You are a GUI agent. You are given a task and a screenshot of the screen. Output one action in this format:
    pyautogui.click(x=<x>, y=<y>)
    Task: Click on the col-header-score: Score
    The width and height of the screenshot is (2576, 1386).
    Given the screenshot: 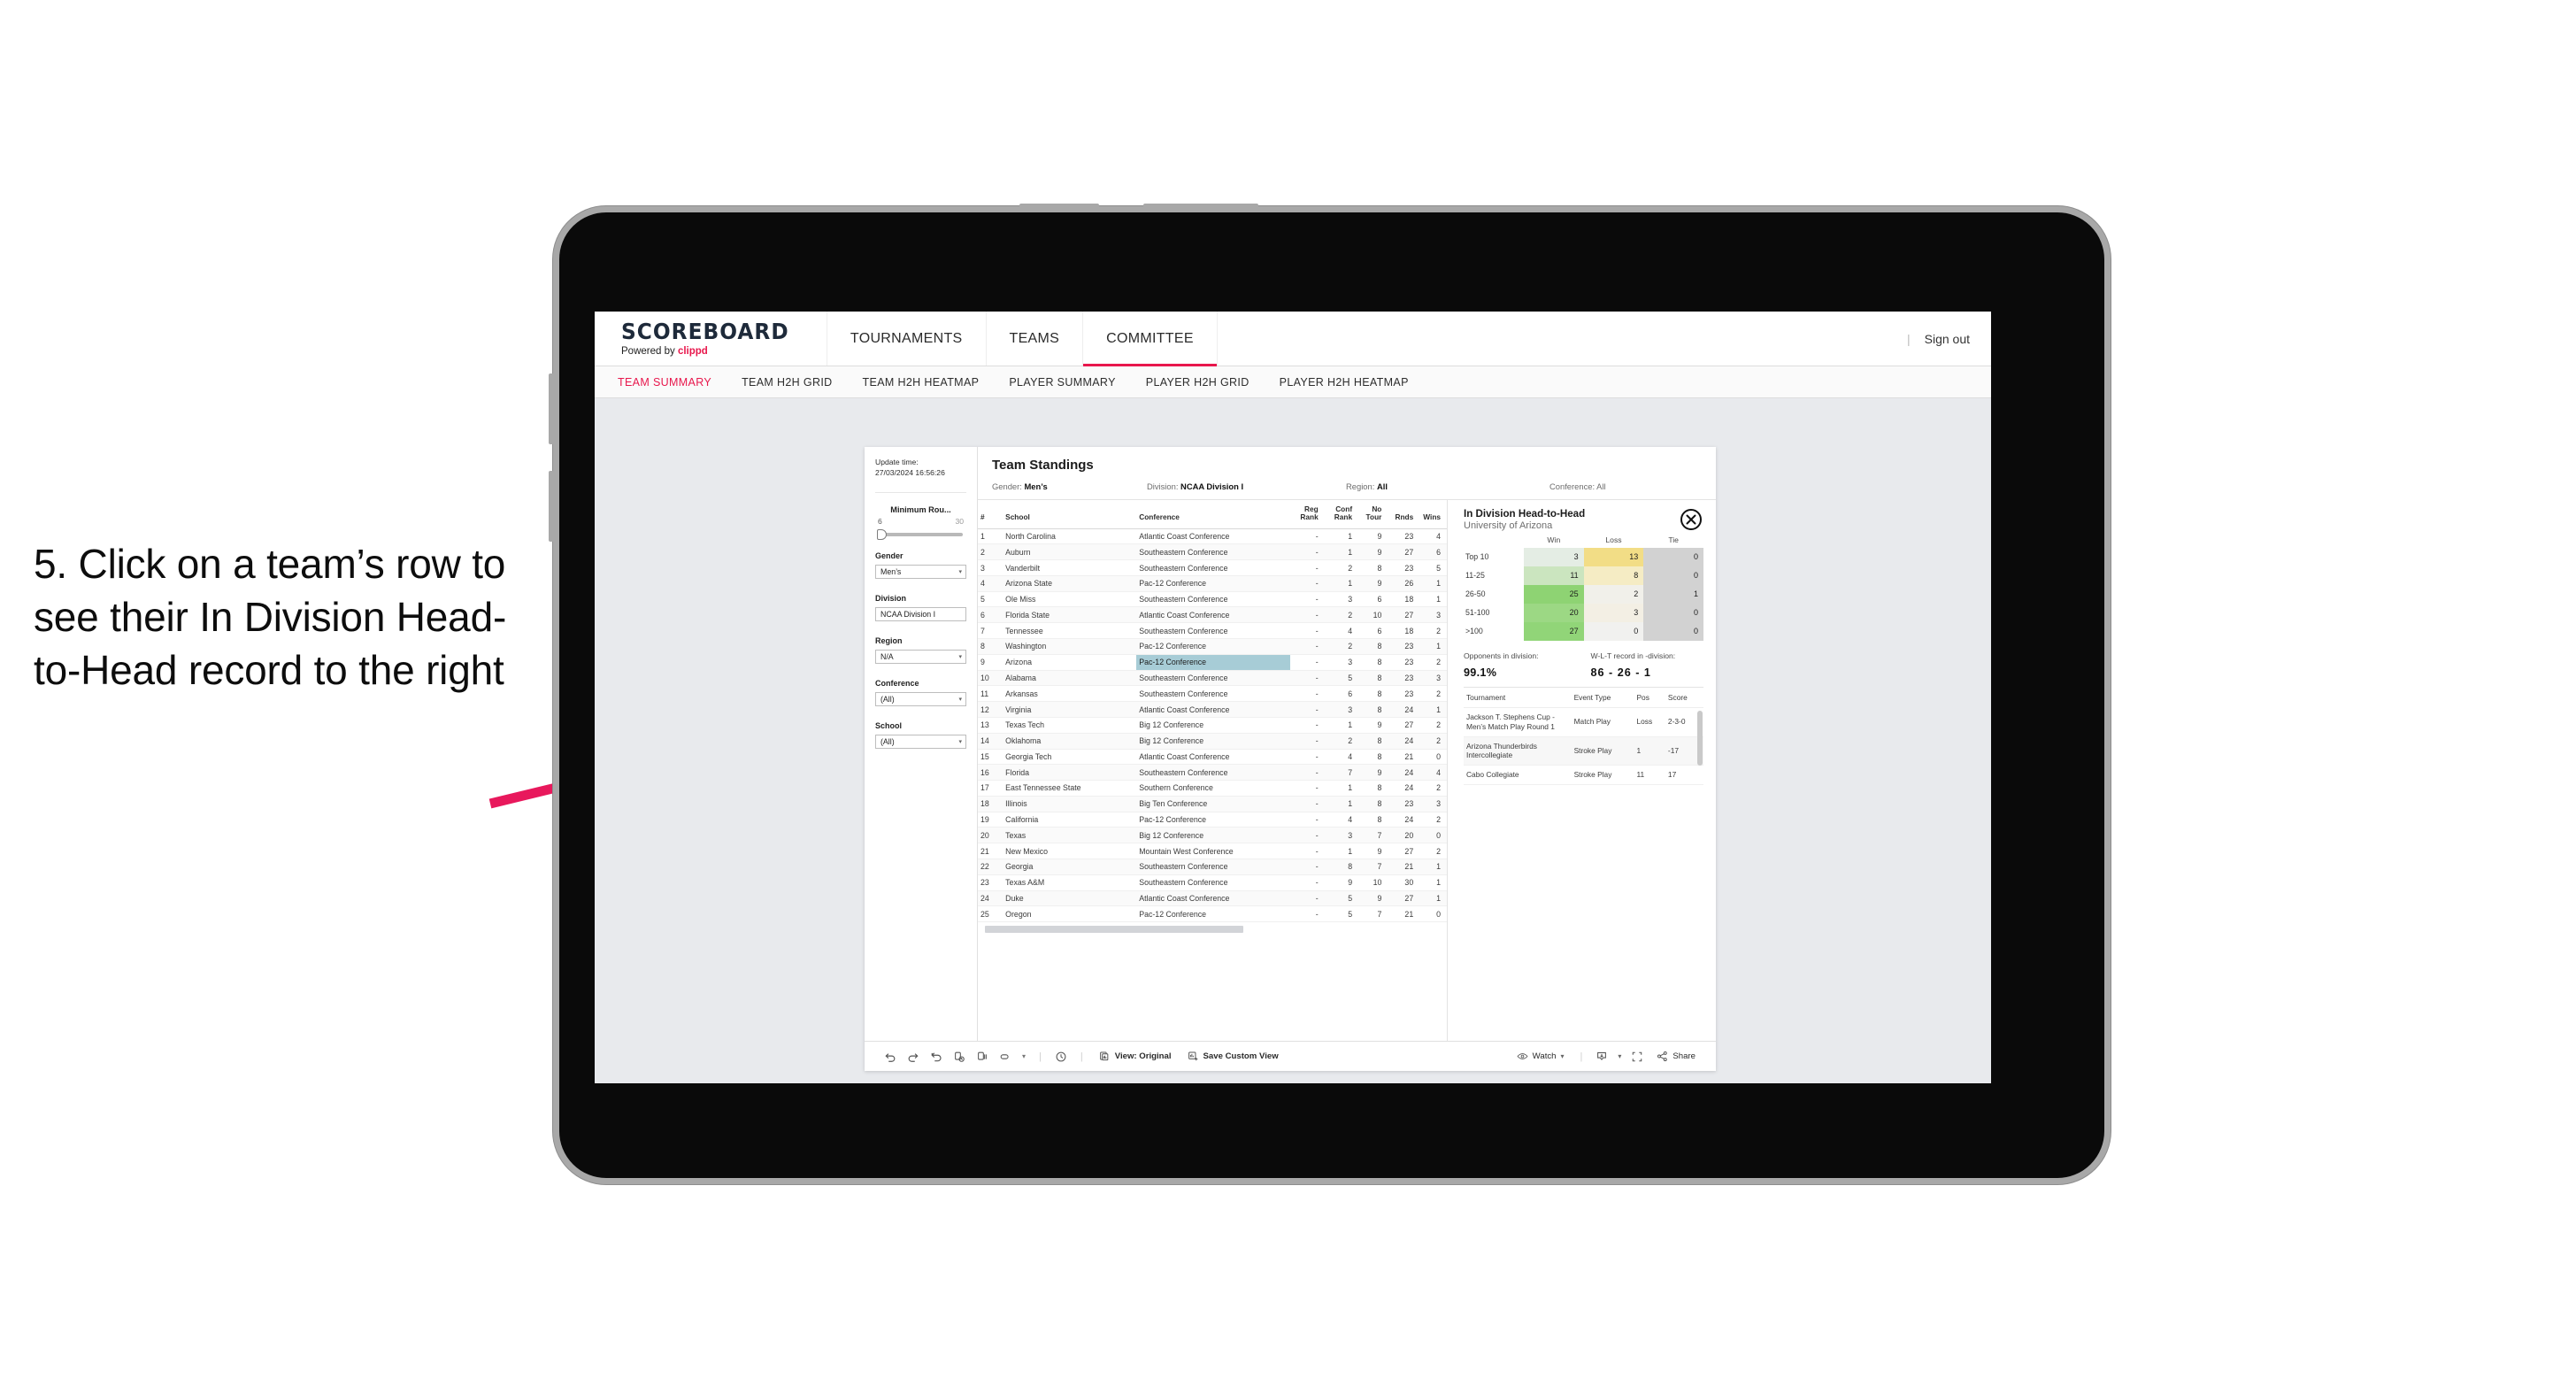 What is the action you would take?
    pyautogui.click(x=1684, y=698)
    